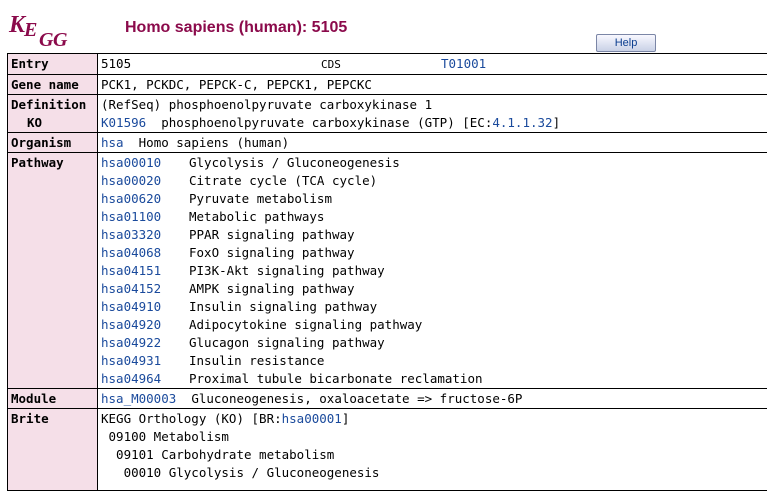 The image size is (767, 492). What do you see at coordinates (433, 217) in the screenshot?
I see `pathway-item: hsa01100 Metabolic pathways` at bounding box center [433, 217].